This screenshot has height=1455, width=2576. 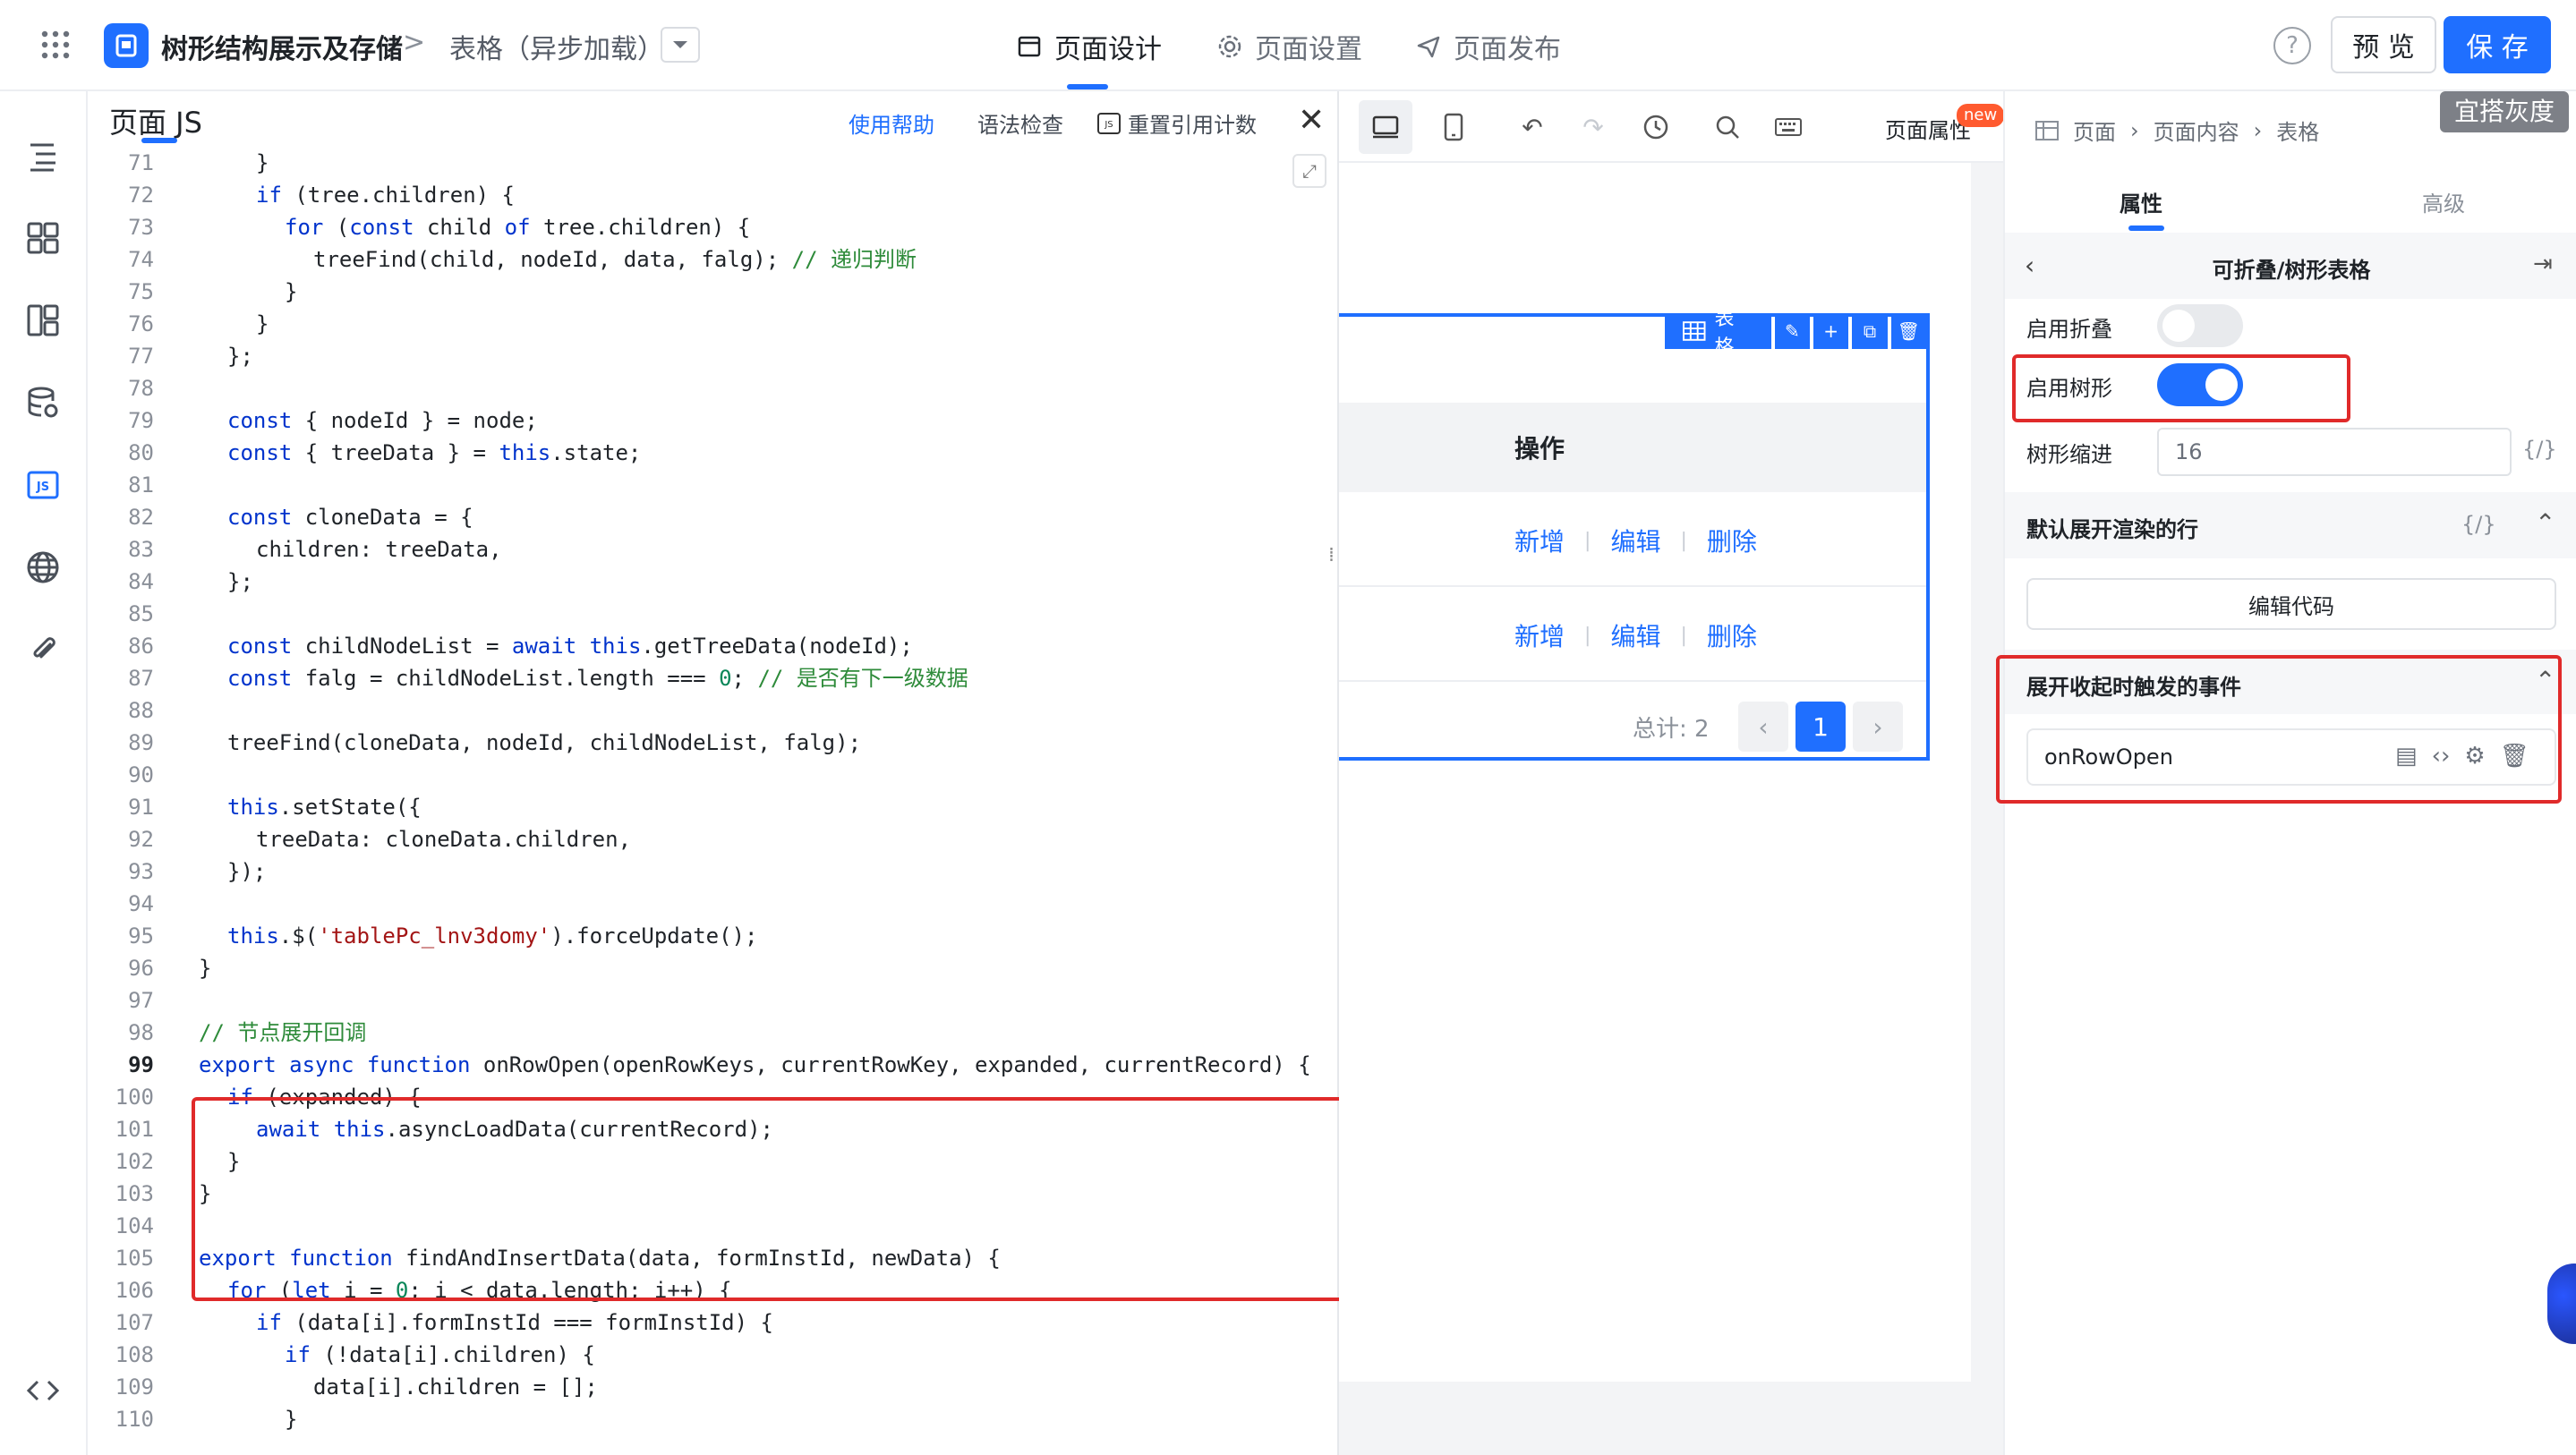 What do you see at coordinates (1593, 127) in the screenshot?
I see `redo-icon: ↷` at bounding box center [1593, 127].